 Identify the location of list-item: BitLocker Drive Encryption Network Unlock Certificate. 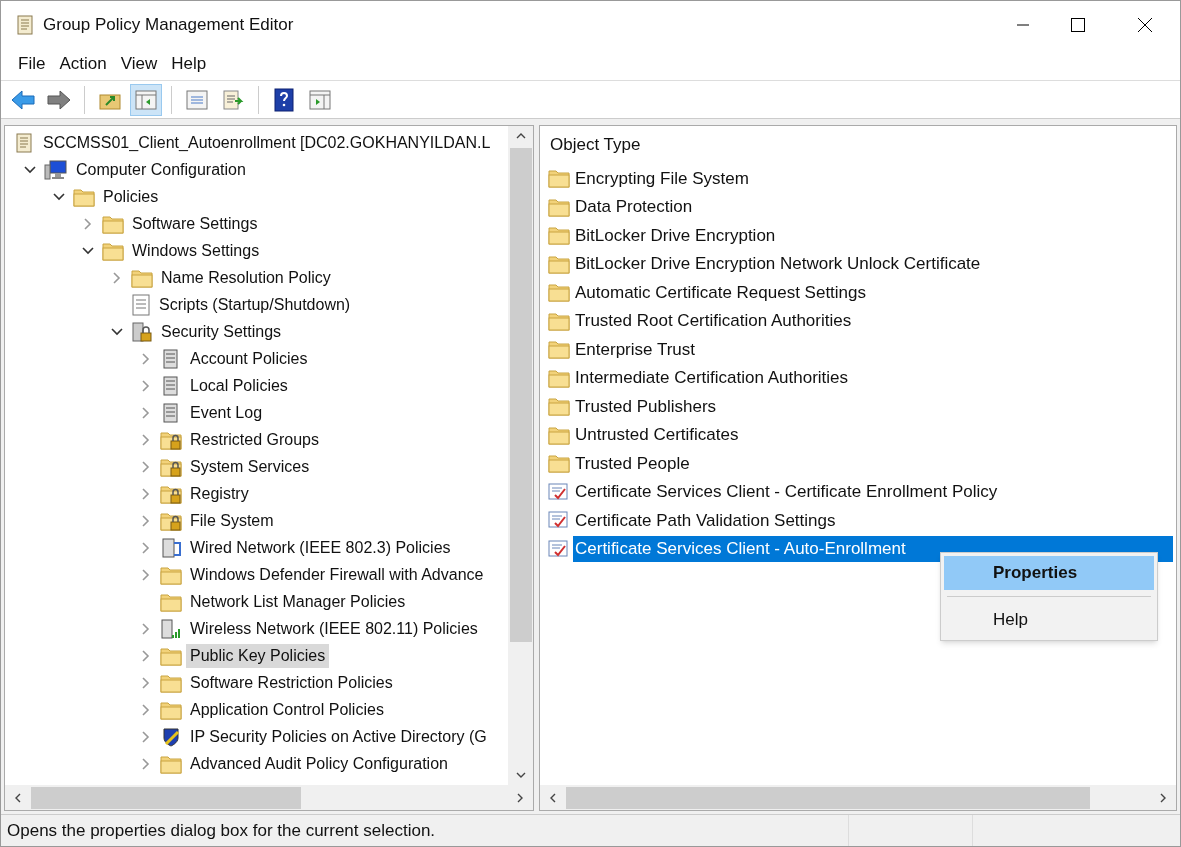
(777, 263).